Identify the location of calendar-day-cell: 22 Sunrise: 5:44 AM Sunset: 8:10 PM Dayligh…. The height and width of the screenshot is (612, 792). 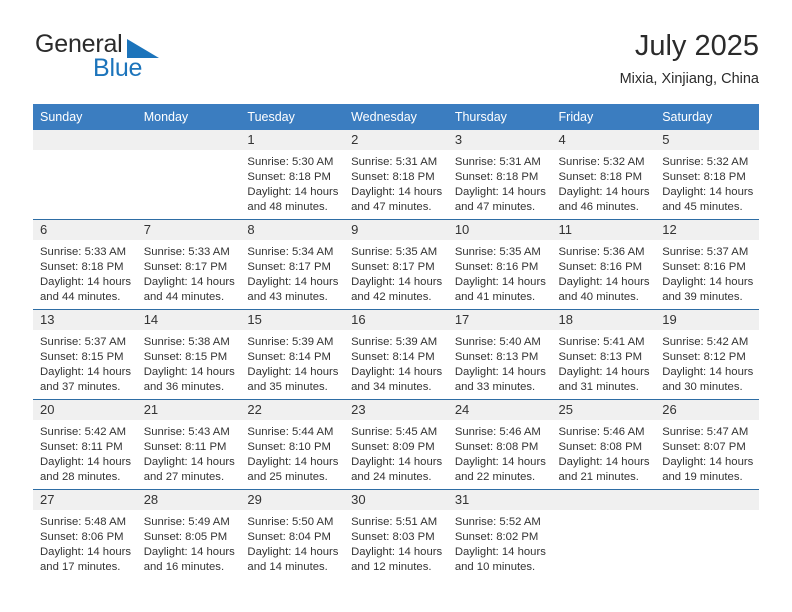
(292, 444).